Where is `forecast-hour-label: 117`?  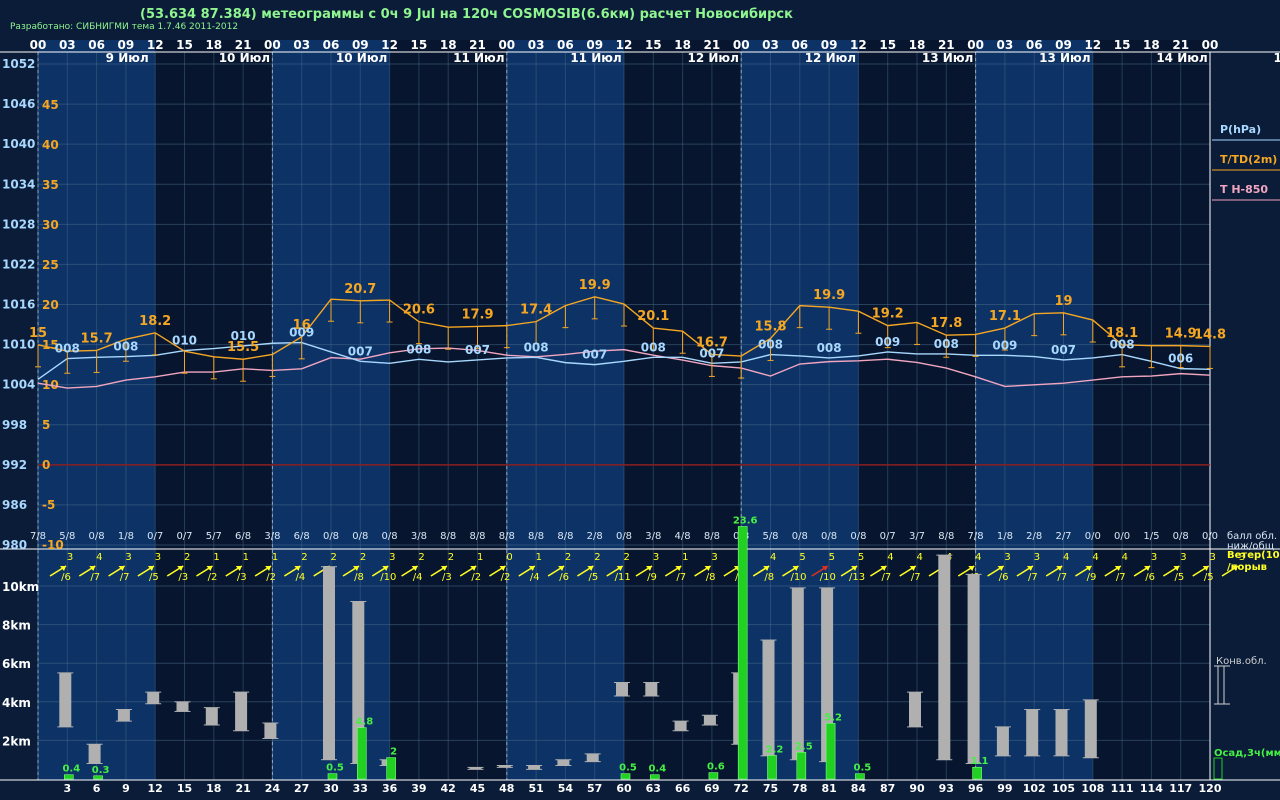
forecast-hour-label: 117 is located at coordinates (1180, 788).